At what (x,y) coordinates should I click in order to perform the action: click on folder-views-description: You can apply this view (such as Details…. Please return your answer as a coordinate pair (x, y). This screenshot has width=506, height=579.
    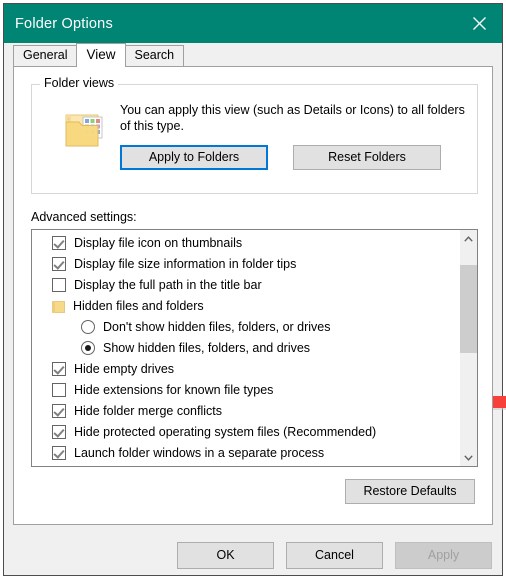
    Looking at the image, I should click on (292, 118).